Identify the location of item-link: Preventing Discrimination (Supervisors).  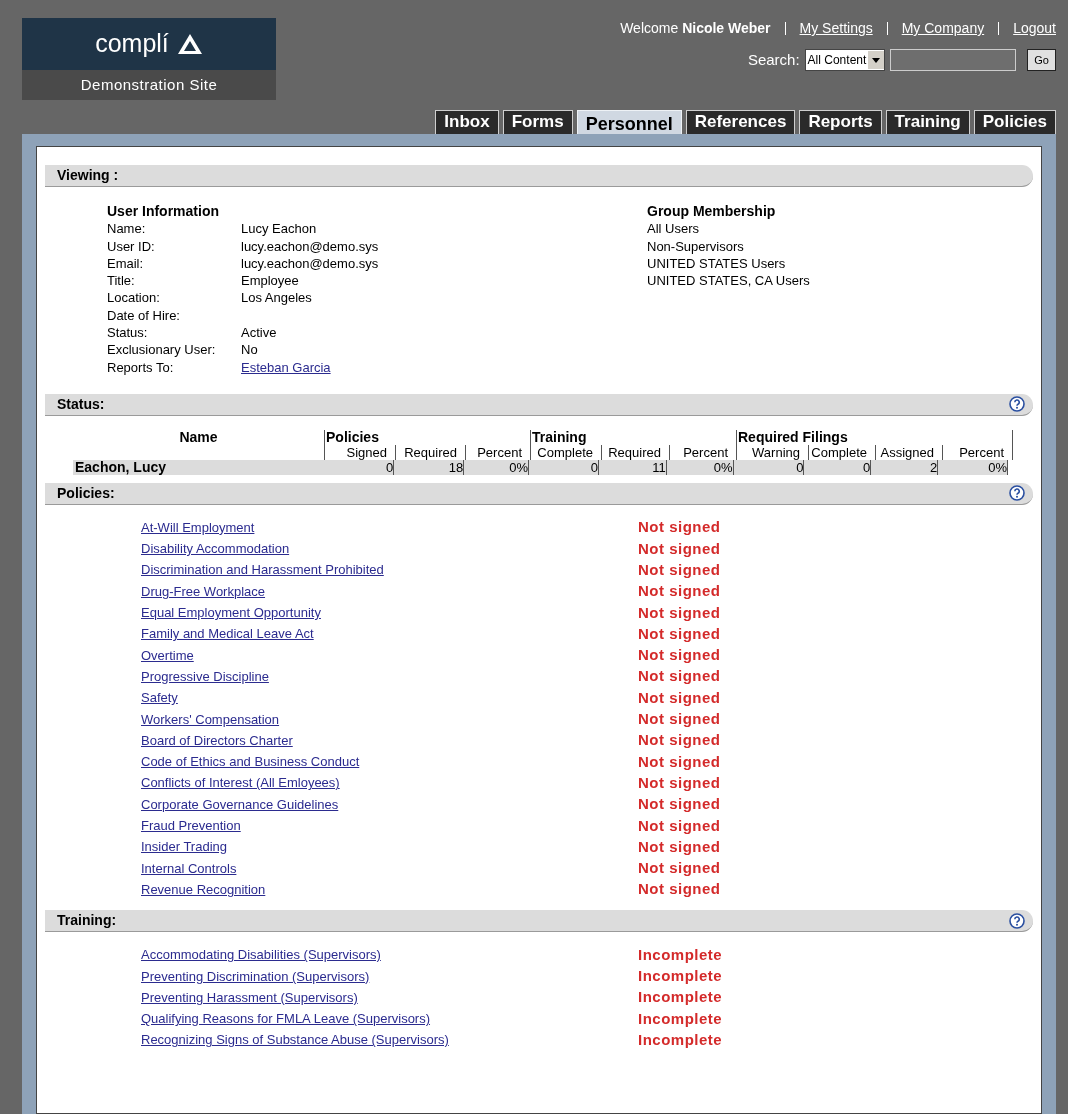
(389, 976).